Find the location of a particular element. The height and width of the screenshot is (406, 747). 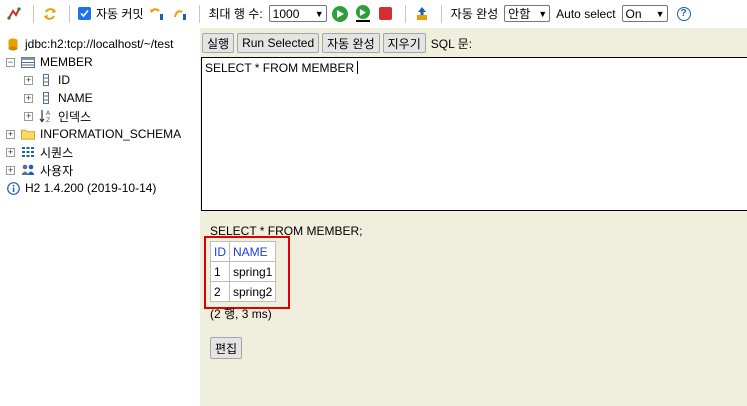

table-cell: spring2 is located at coordinates (252, 291).